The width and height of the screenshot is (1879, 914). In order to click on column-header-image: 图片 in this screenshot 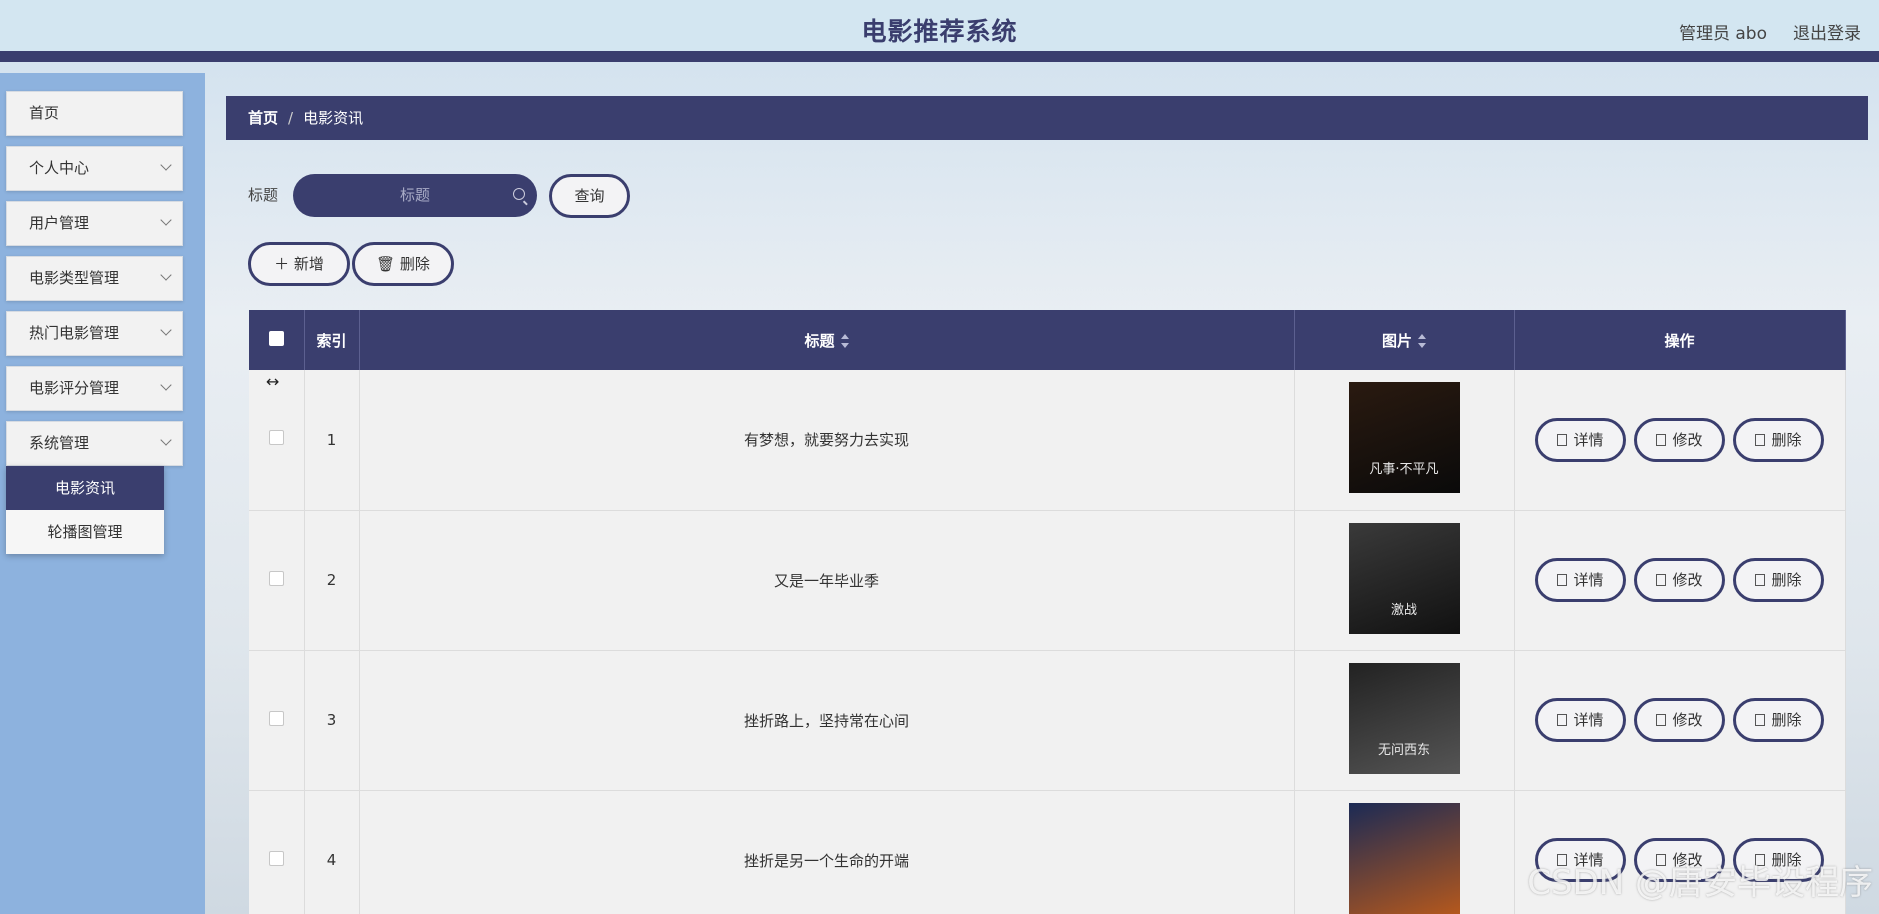, I will do `click(1404, 340)`.